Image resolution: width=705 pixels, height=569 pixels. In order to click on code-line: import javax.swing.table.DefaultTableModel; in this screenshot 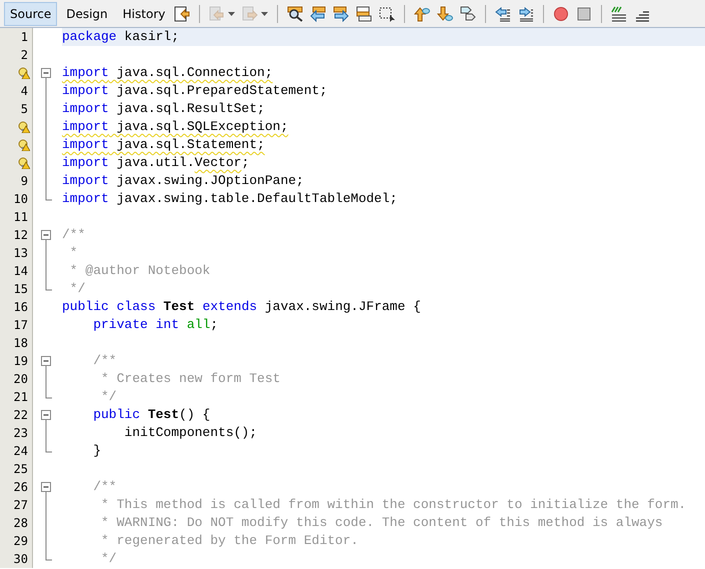, I will do `click(230, 199)`.